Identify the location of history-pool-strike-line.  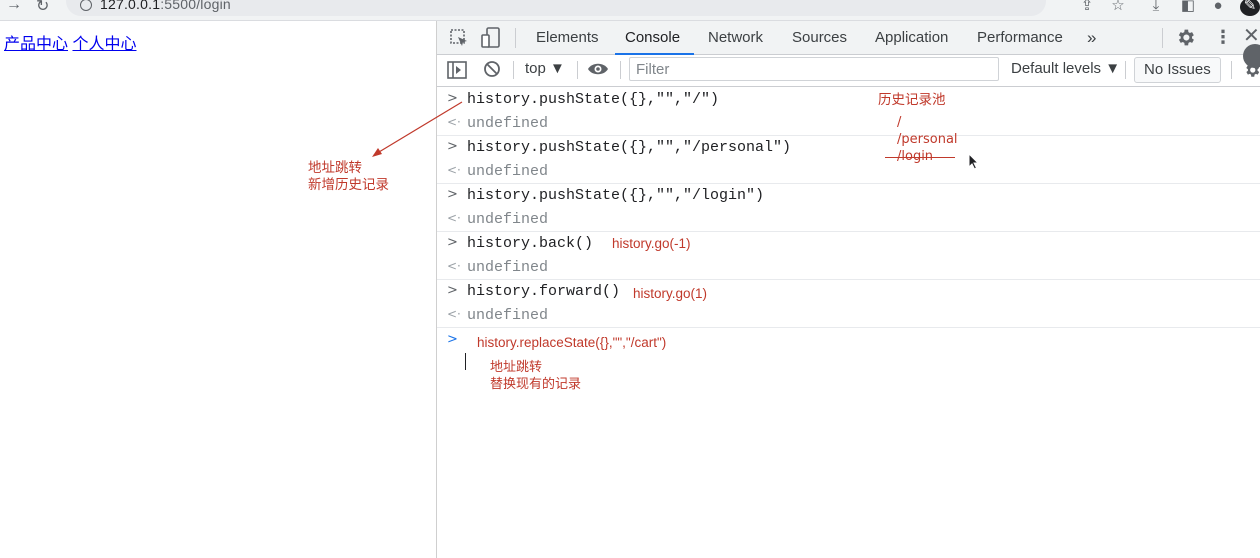
(920, 157).